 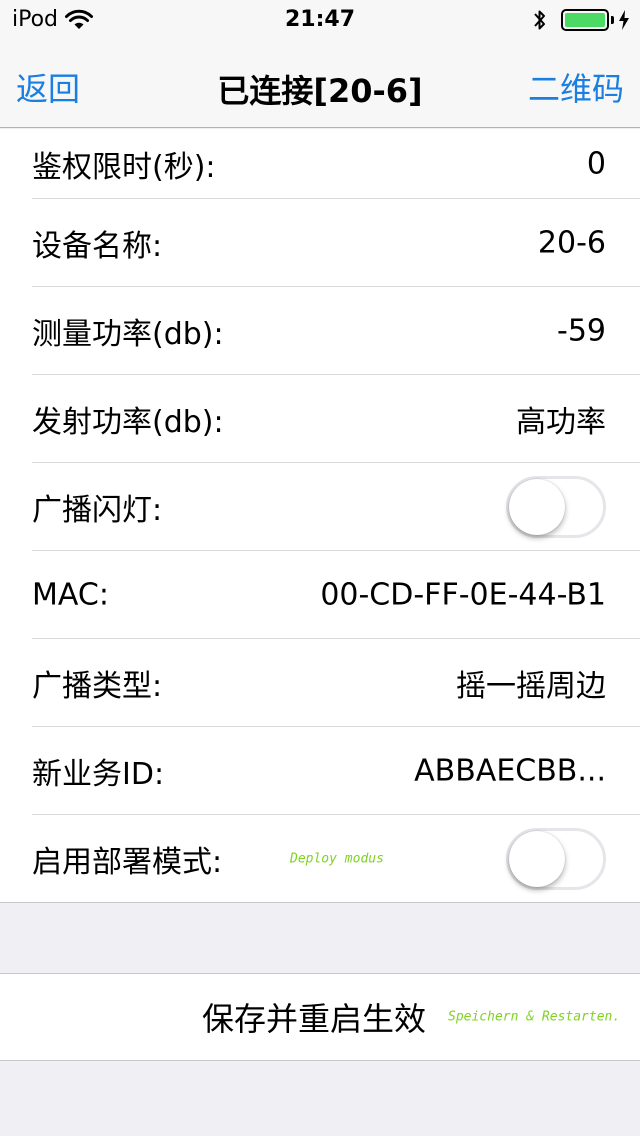 What do you see at coordinates (128, 334) in the screenshot?
I see `row-label: 测量功率(db):` at bounding box center [128, 334].